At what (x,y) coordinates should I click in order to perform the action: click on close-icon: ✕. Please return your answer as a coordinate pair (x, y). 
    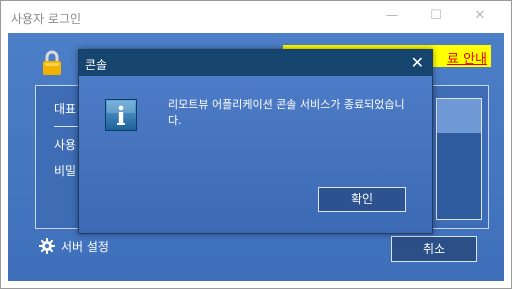
    Looking at the image, I should click on (417, 63).